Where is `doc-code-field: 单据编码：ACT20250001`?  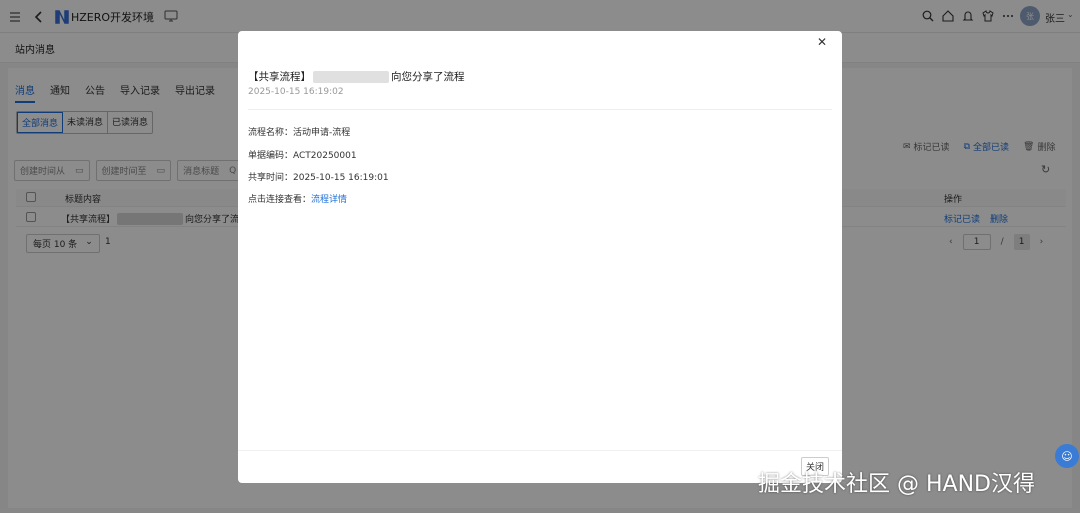 doc-code-field: 单据编码：ACT20250001 is located at coordinates (302, 156).